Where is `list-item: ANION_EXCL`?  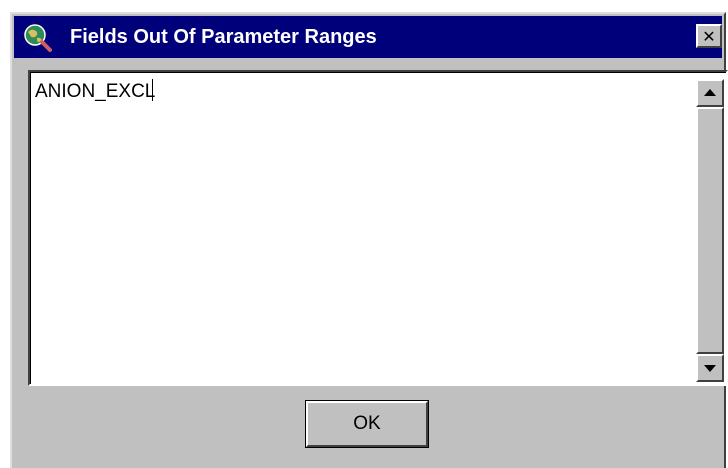 list-item: ANION_EXCL is located at coordinates (95, 91).